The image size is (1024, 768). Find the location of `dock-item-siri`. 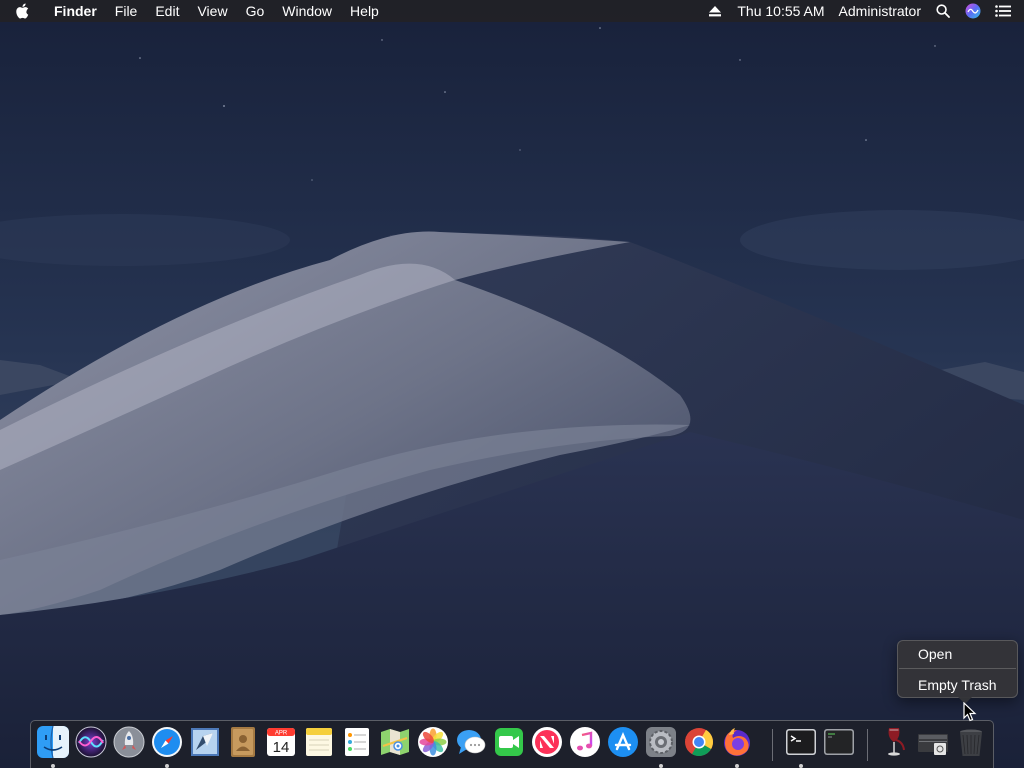

dock-item-siri is located at coordinates (91, 744).